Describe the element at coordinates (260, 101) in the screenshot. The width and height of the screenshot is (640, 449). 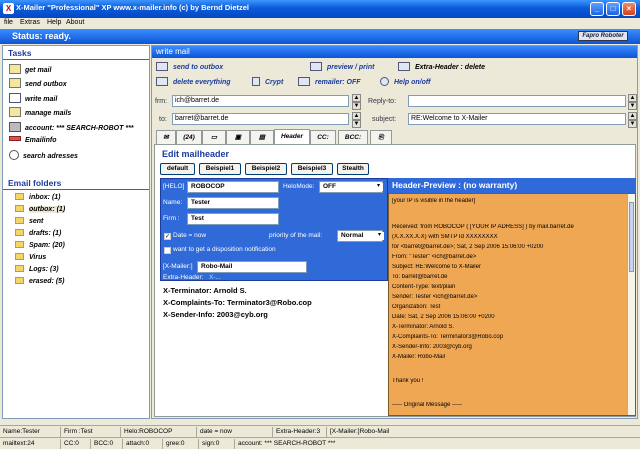
I see `from-field: ich@barret.de` at that location.